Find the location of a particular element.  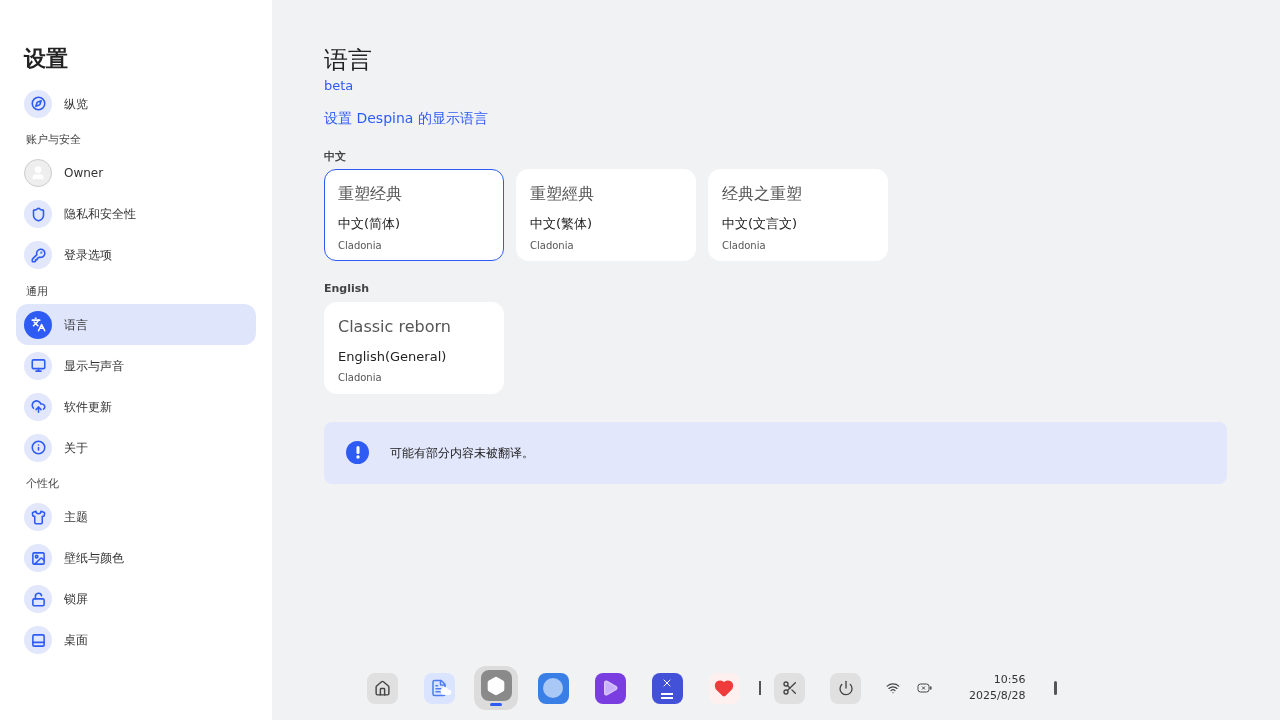

info-icon is located at coordinates (38, 447).